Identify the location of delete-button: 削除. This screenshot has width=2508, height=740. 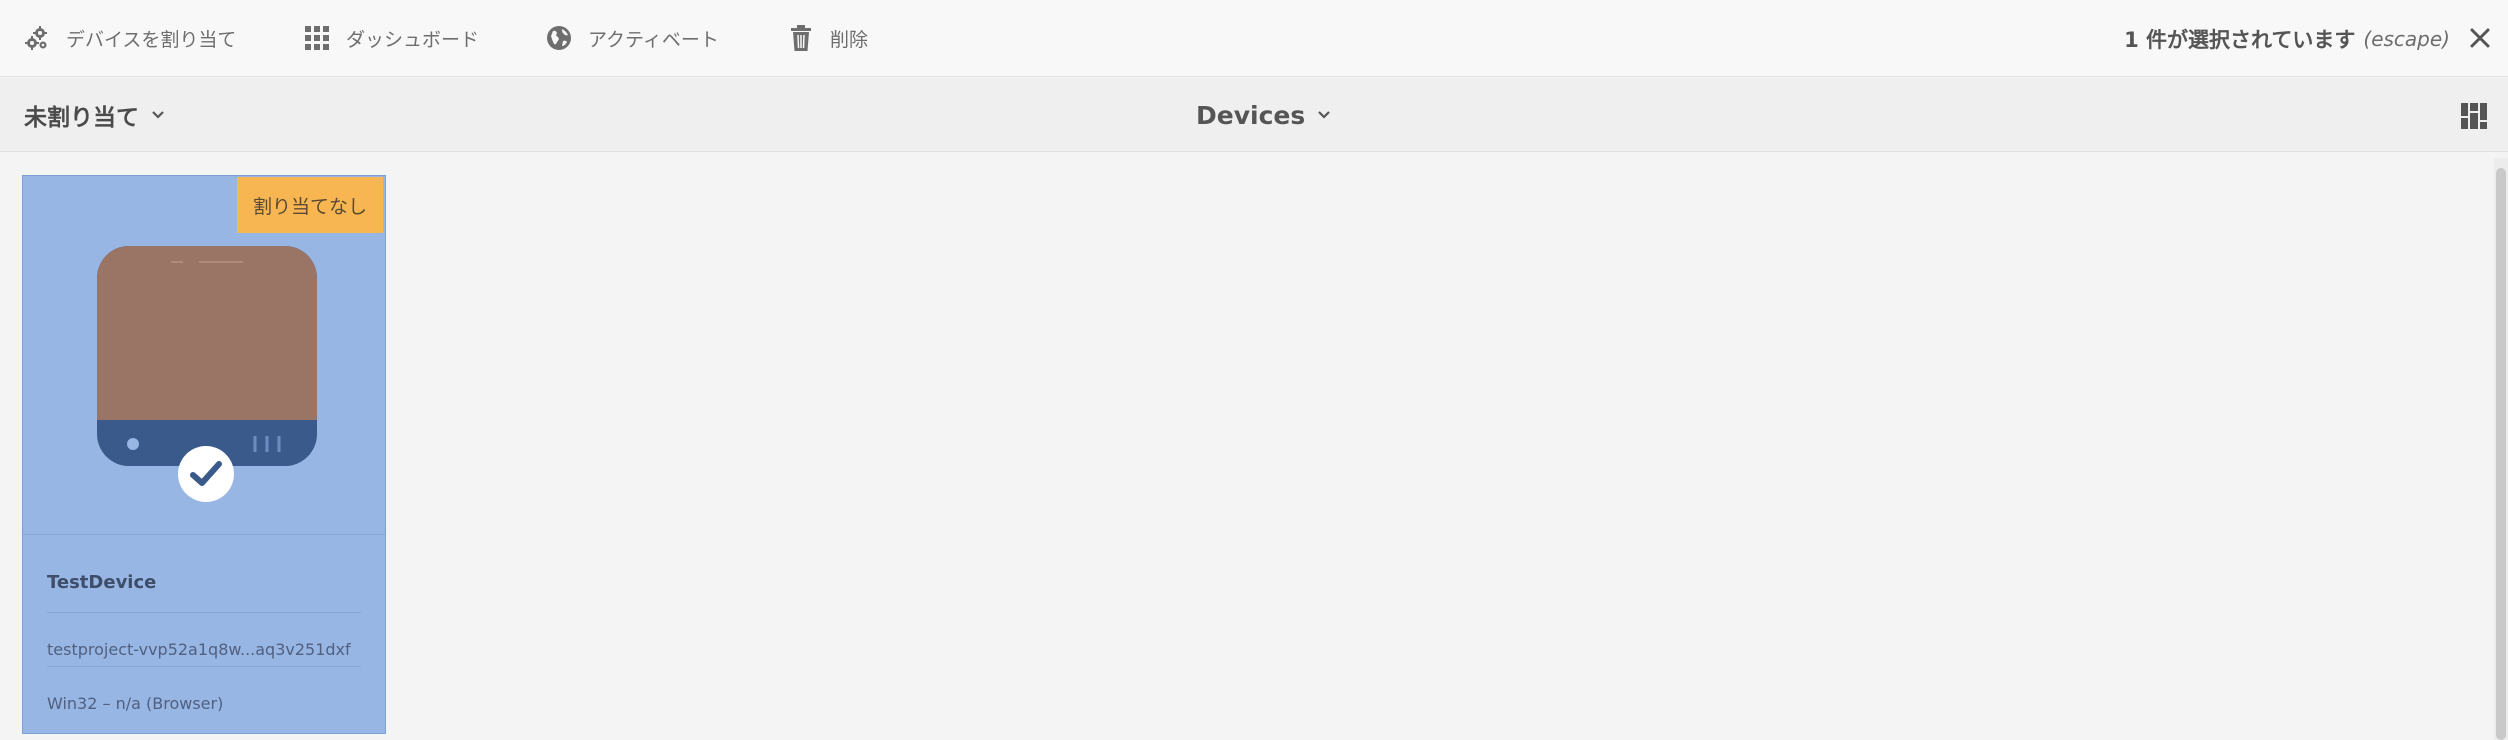
(827, 38).